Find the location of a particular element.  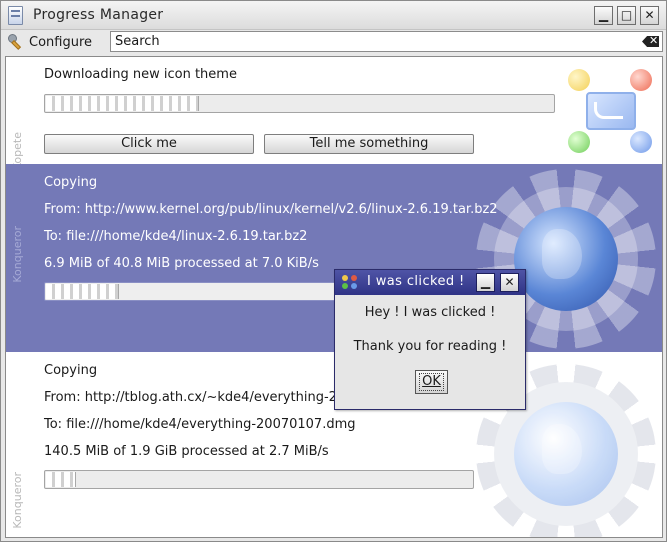

toolbar: Configure Search ✕ is located at coordinates (333, 42).